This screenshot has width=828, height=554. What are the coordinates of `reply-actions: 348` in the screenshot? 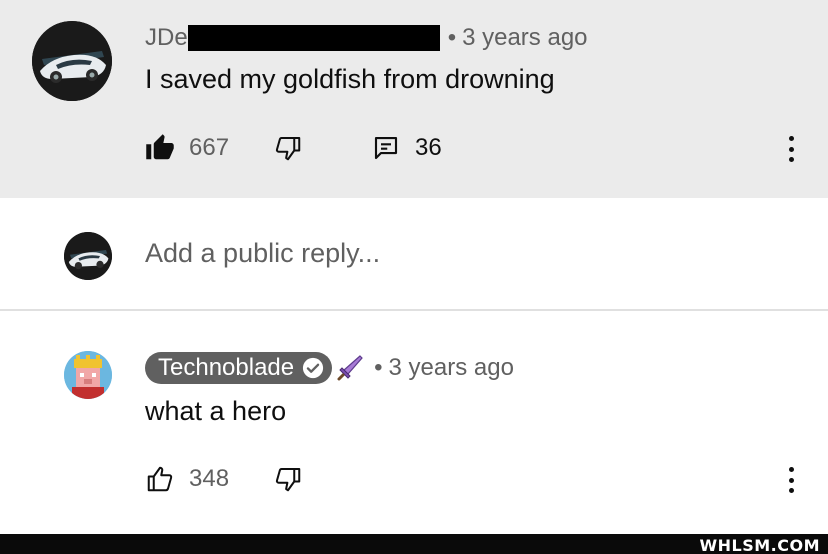 It's located at (224, 479).